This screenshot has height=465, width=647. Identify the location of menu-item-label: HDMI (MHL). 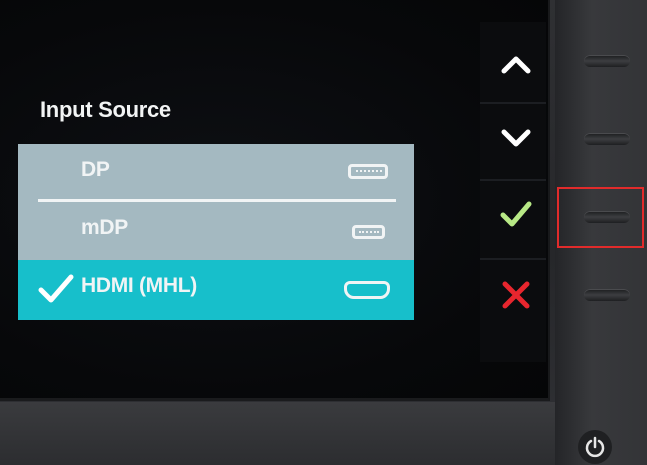
(139, 285).